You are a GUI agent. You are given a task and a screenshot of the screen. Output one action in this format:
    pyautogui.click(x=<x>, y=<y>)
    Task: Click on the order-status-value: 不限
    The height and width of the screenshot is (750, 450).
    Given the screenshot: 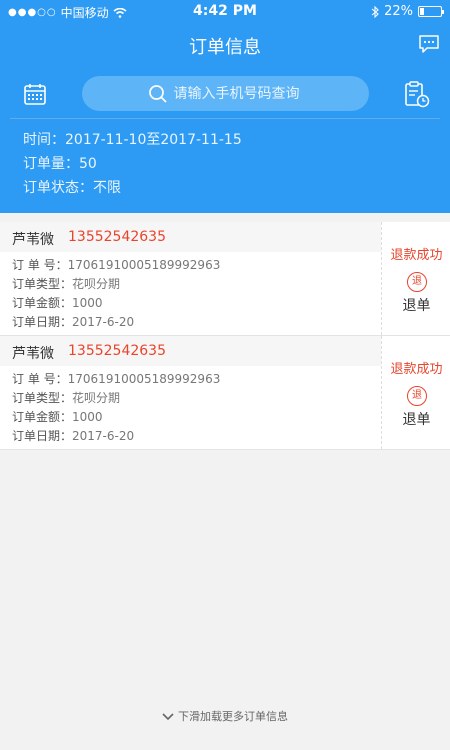 What is the action you would take?
    pyautogui.click(x=107, y=188)
    